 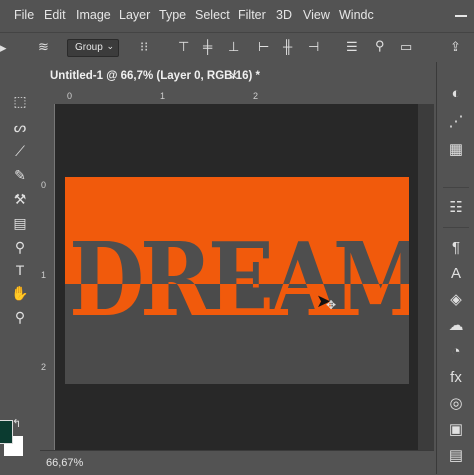 I want to click on marquee-icon: ⬚, so click(x=20, y=101).